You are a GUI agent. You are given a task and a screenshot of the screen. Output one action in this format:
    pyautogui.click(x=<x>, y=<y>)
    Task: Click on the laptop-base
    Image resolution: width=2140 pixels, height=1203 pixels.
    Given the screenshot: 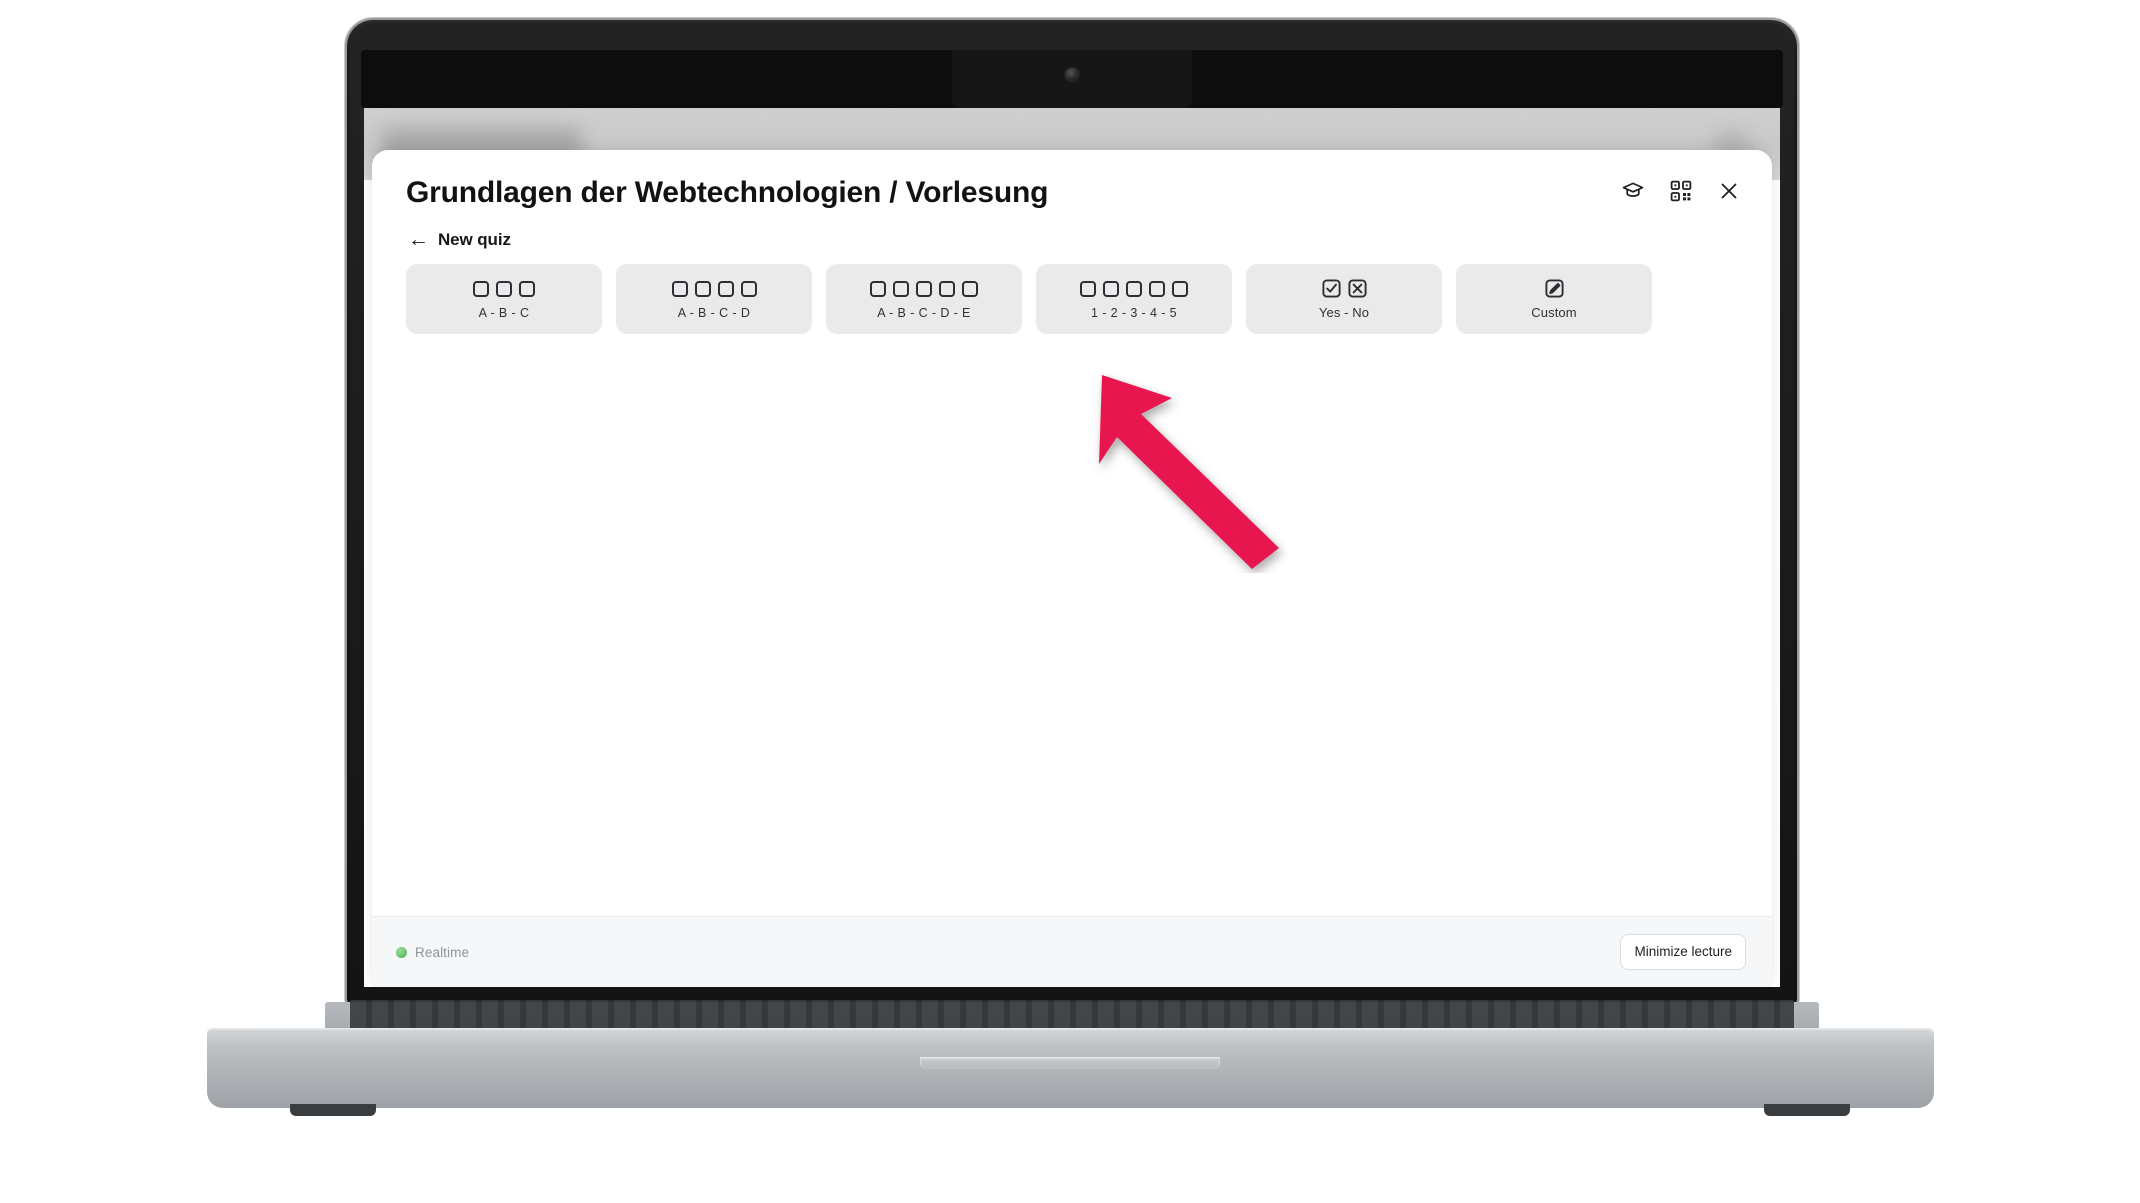 What is the action you would take?
    pyautogui.click(x=1070, y=1069)
    